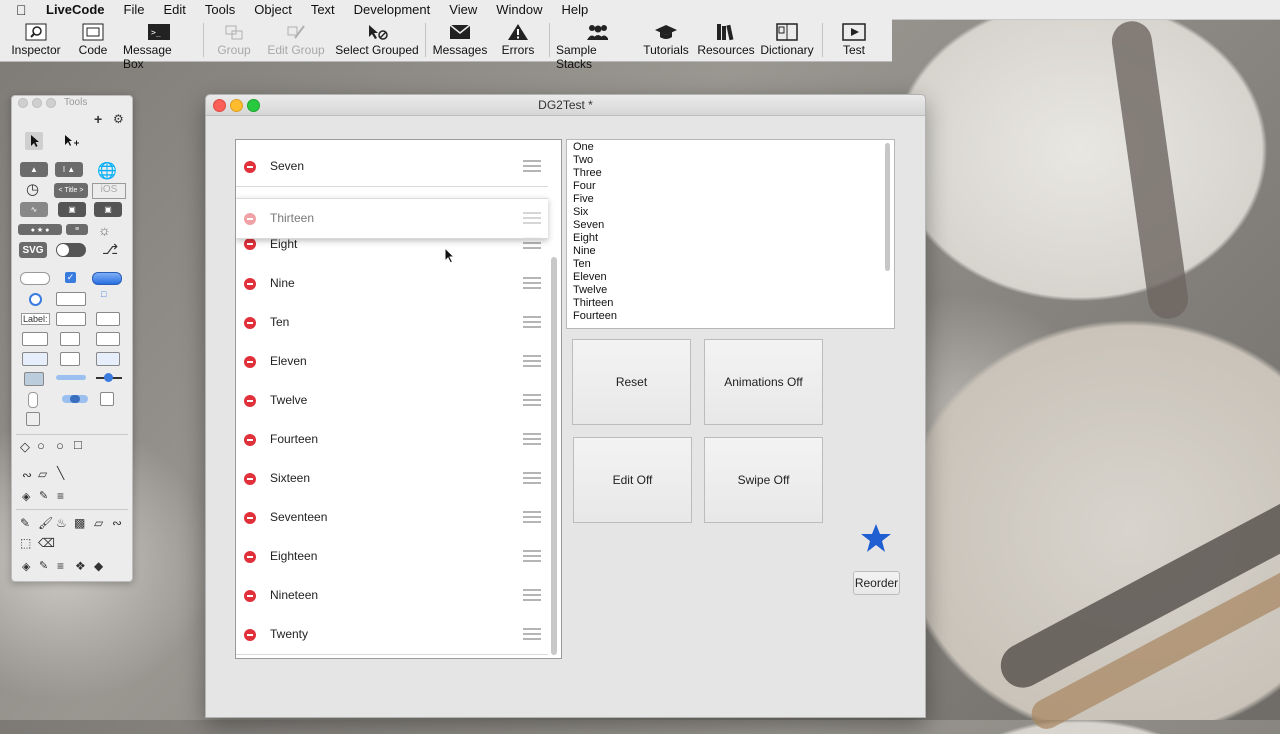  What do you see at coordinates (33, 400) in the screenshot?
I see `stepper-tool` at bounding box center [33, 400].